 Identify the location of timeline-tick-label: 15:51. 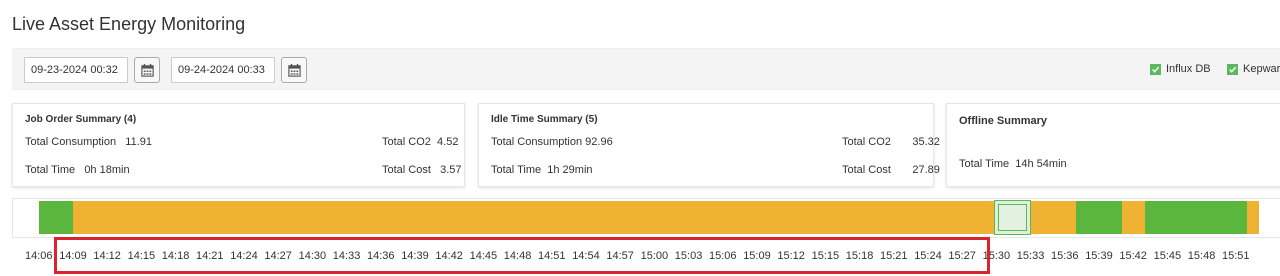
(1236, 256).